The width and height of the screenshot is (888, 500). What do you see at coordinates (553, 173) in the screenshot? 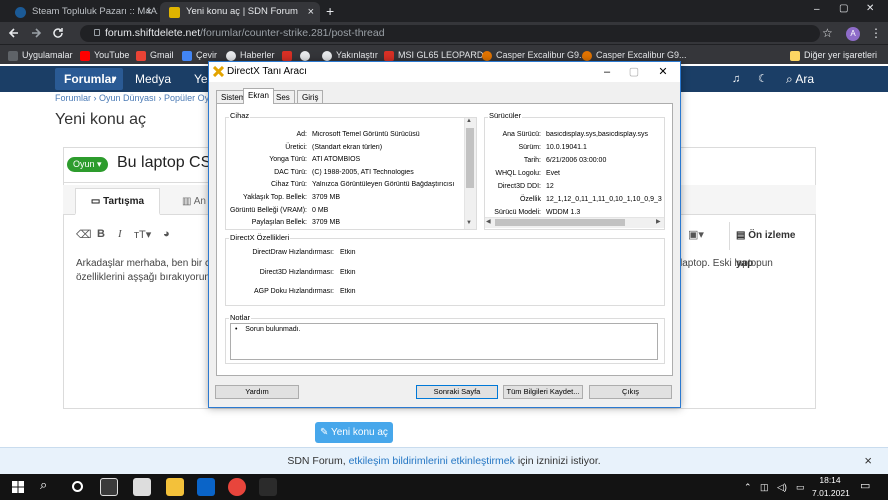
I see `driver-row-value: Evet` at bounding box center [553, 173].